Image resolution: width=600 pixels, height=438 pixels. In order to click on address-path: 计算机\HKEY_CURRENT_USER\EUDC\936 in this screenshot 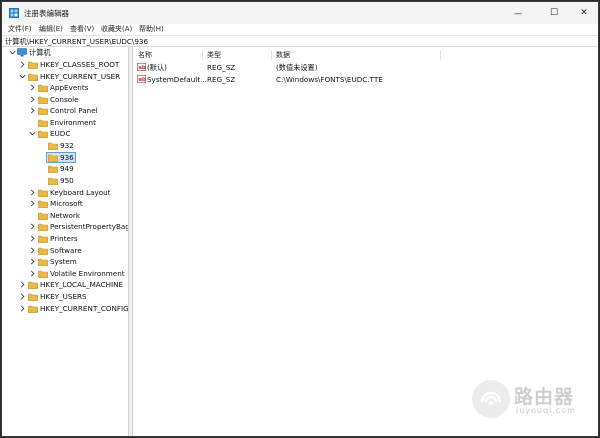, I will do `click(77, 41)`.